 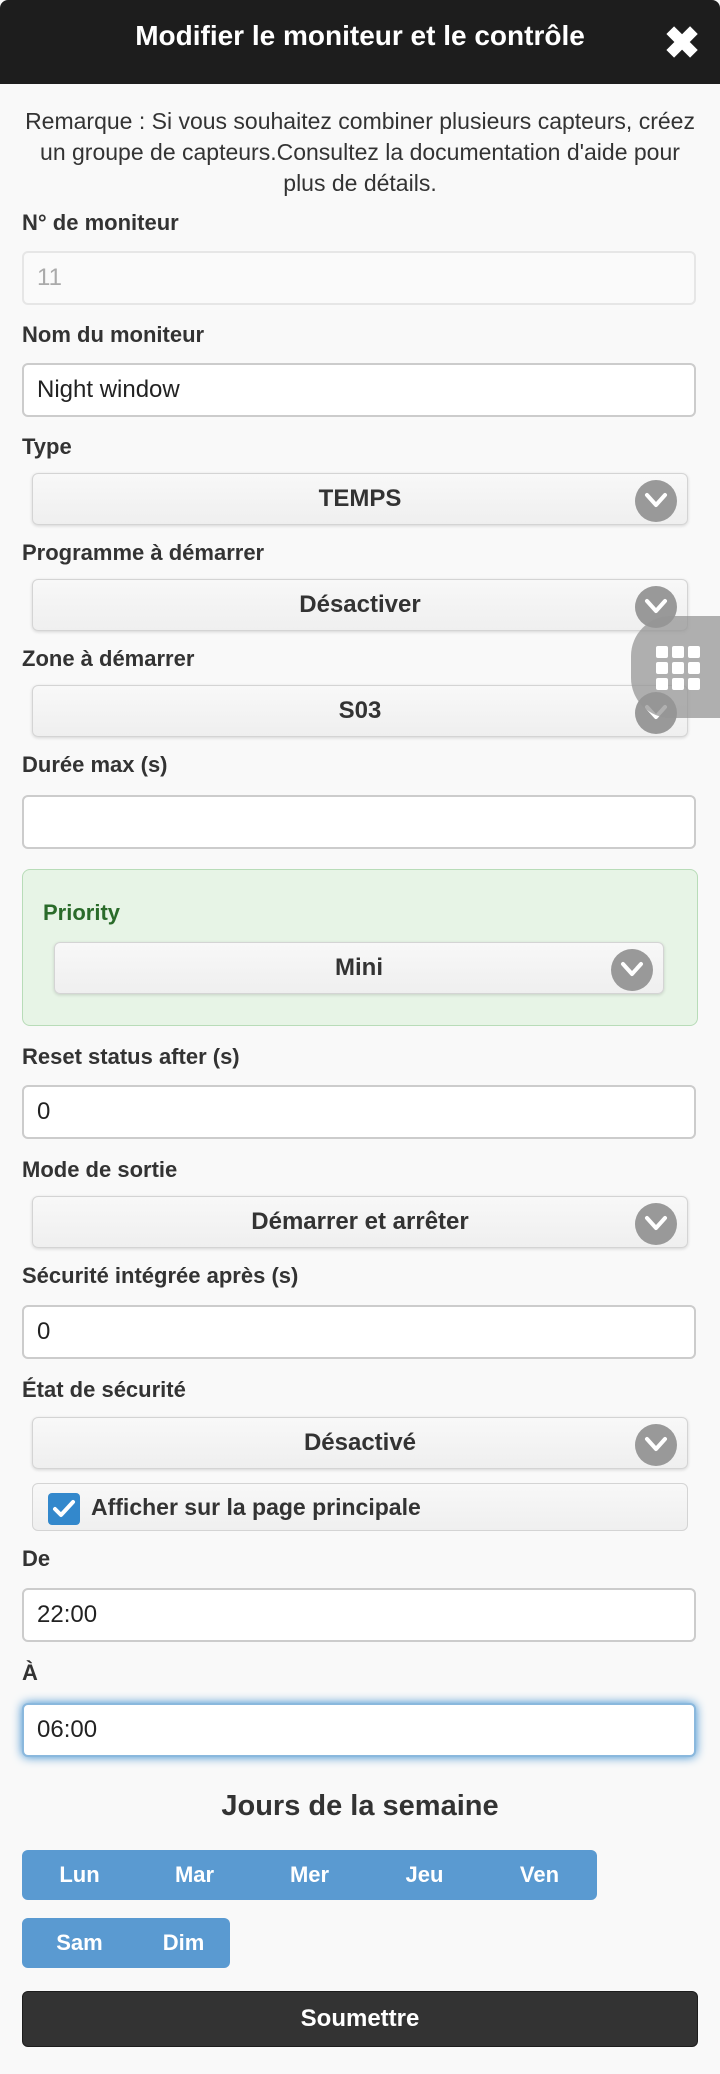 I want to click on from-label: De, so click(x=36, y=1558).